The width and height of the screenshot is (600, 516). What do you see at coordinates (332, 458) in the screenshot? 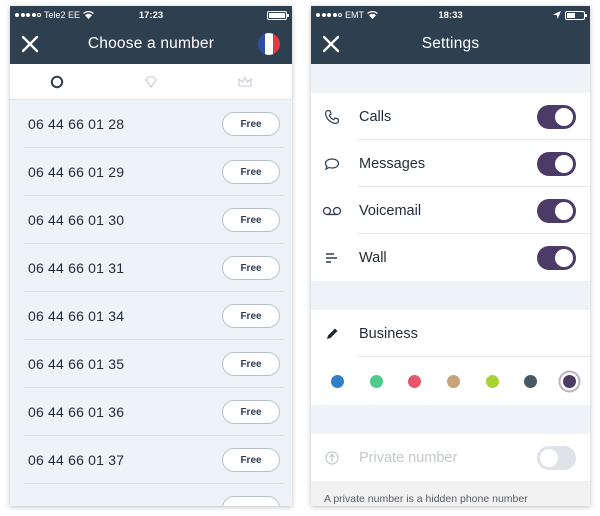
I see `upload-circle-icon` at bounding box center [332, 458].